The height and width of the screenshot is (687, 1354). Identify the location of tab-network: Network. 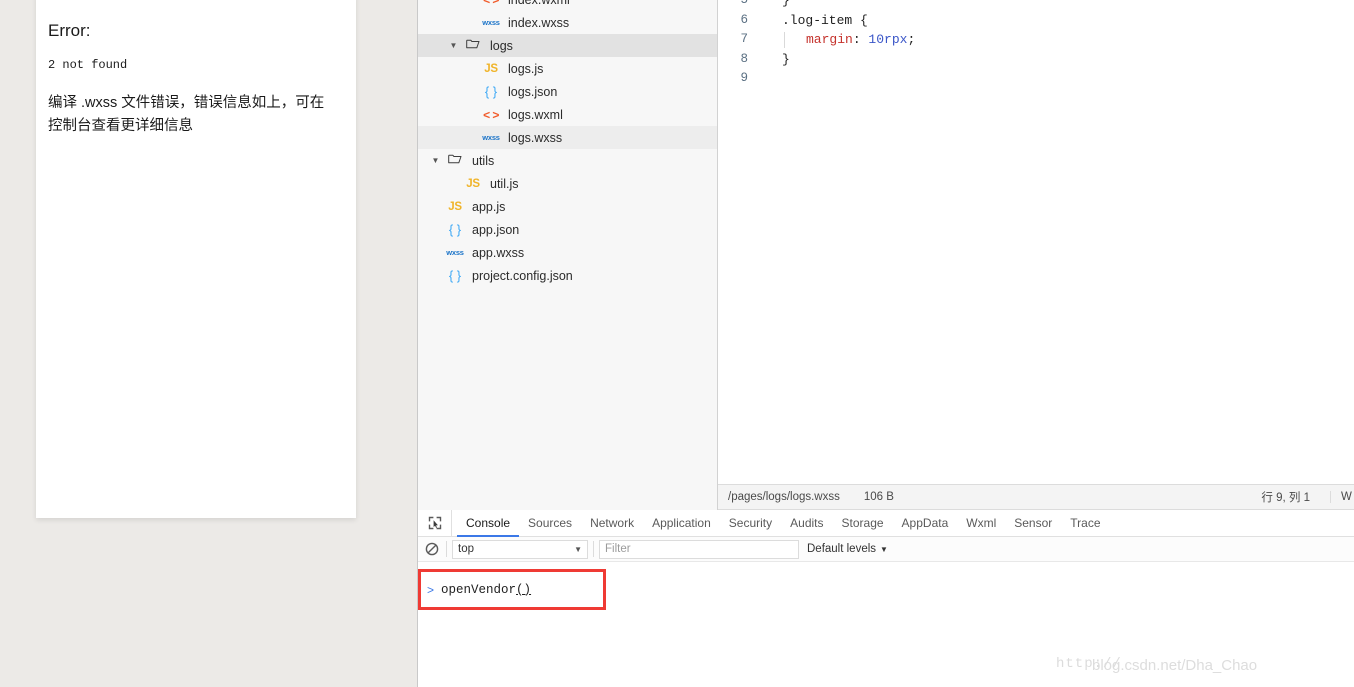
(612, 523).